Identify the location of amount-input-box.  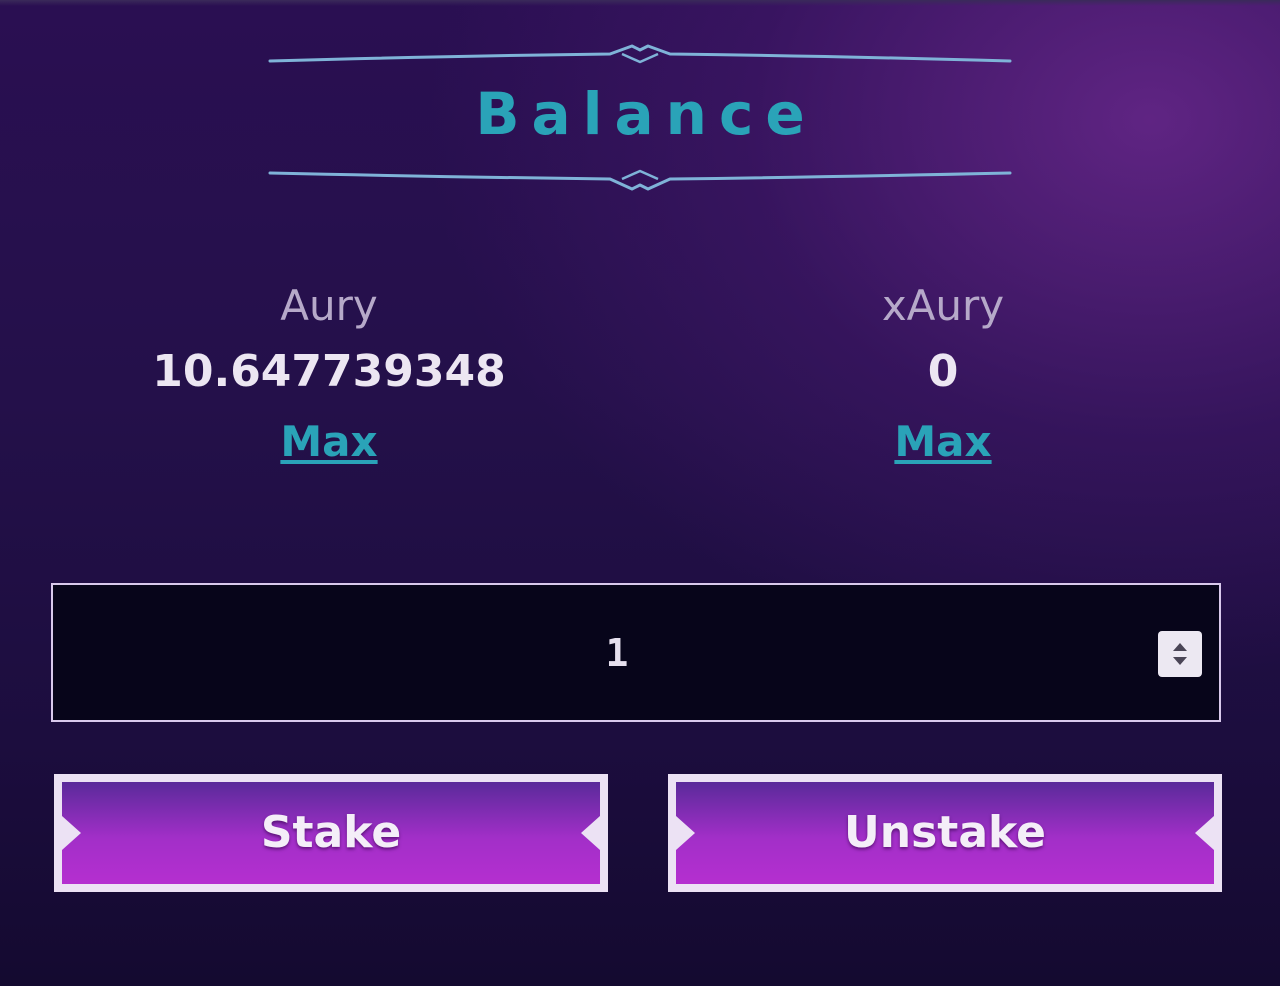
(636, 652).